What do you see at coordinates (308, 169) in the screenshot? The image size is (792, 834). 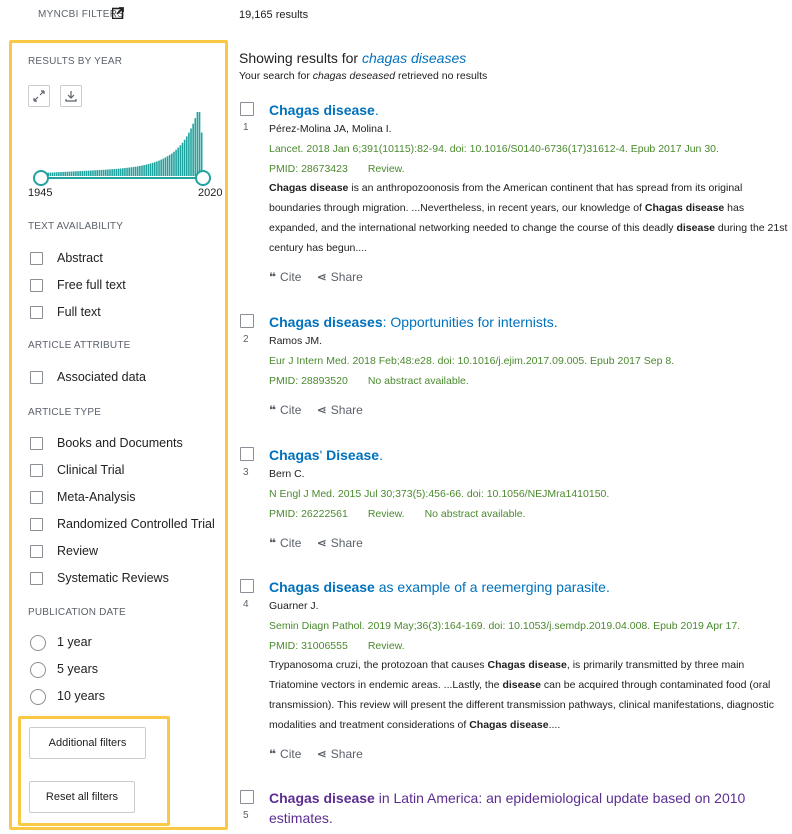 I see `pmid: PMID: 28673423` at bounding box center [308, 169].